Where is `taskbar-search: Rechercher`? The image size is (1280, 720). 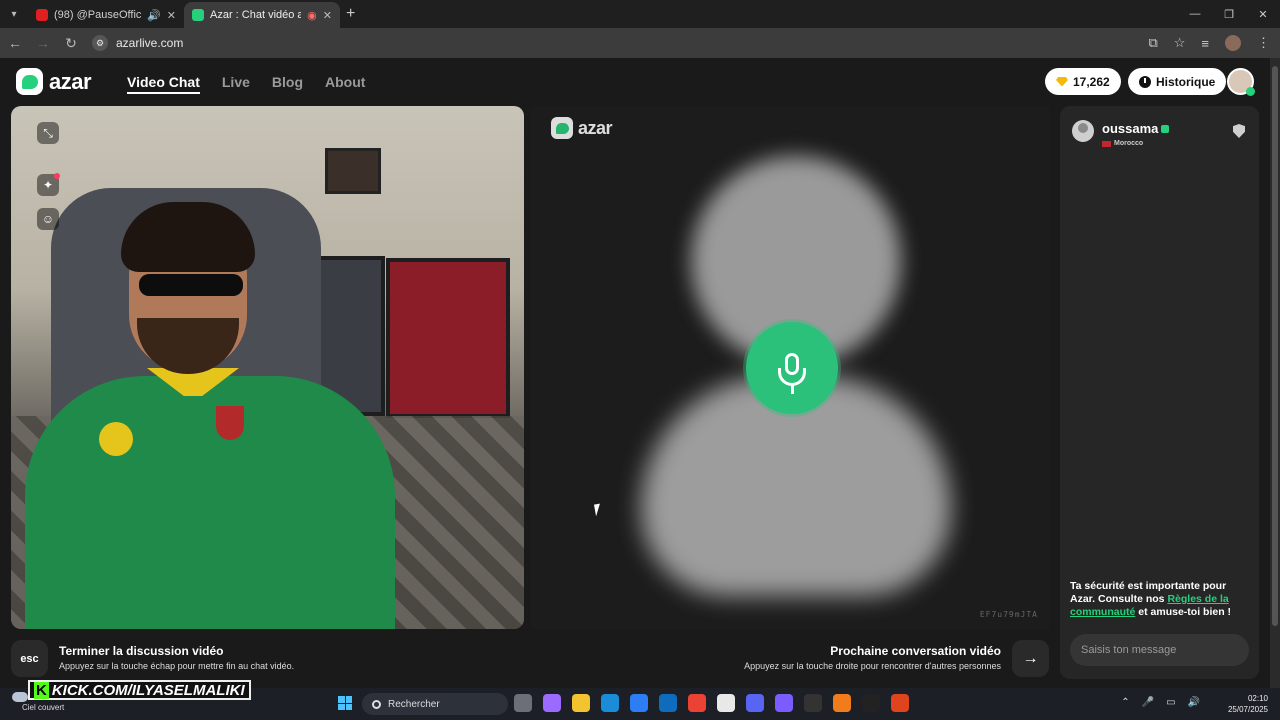
taskbar-search: Rechercher is located at coordinates (435, 704).